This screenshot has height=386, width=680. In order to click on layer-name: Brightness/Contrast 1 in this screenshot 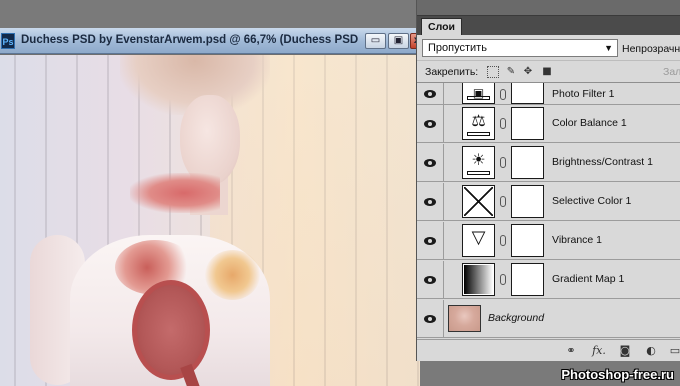, I will do `click(602, 162)`.